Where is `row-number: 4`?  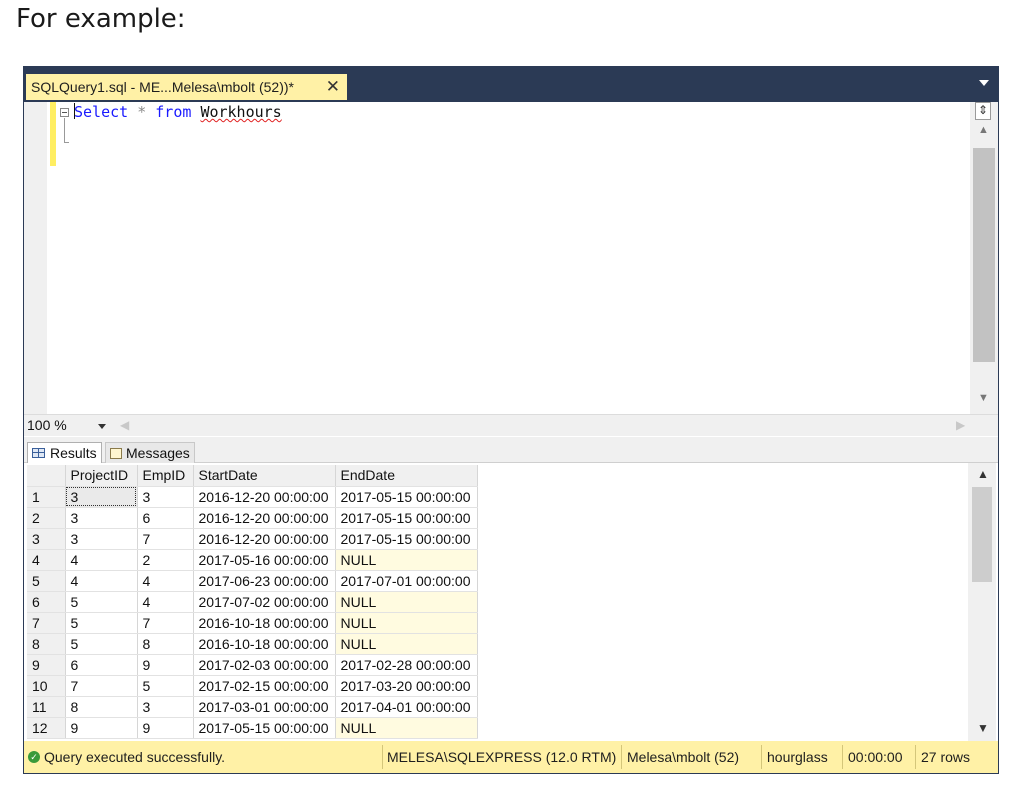 row-number: 4 is located at coordinates (46, 560).